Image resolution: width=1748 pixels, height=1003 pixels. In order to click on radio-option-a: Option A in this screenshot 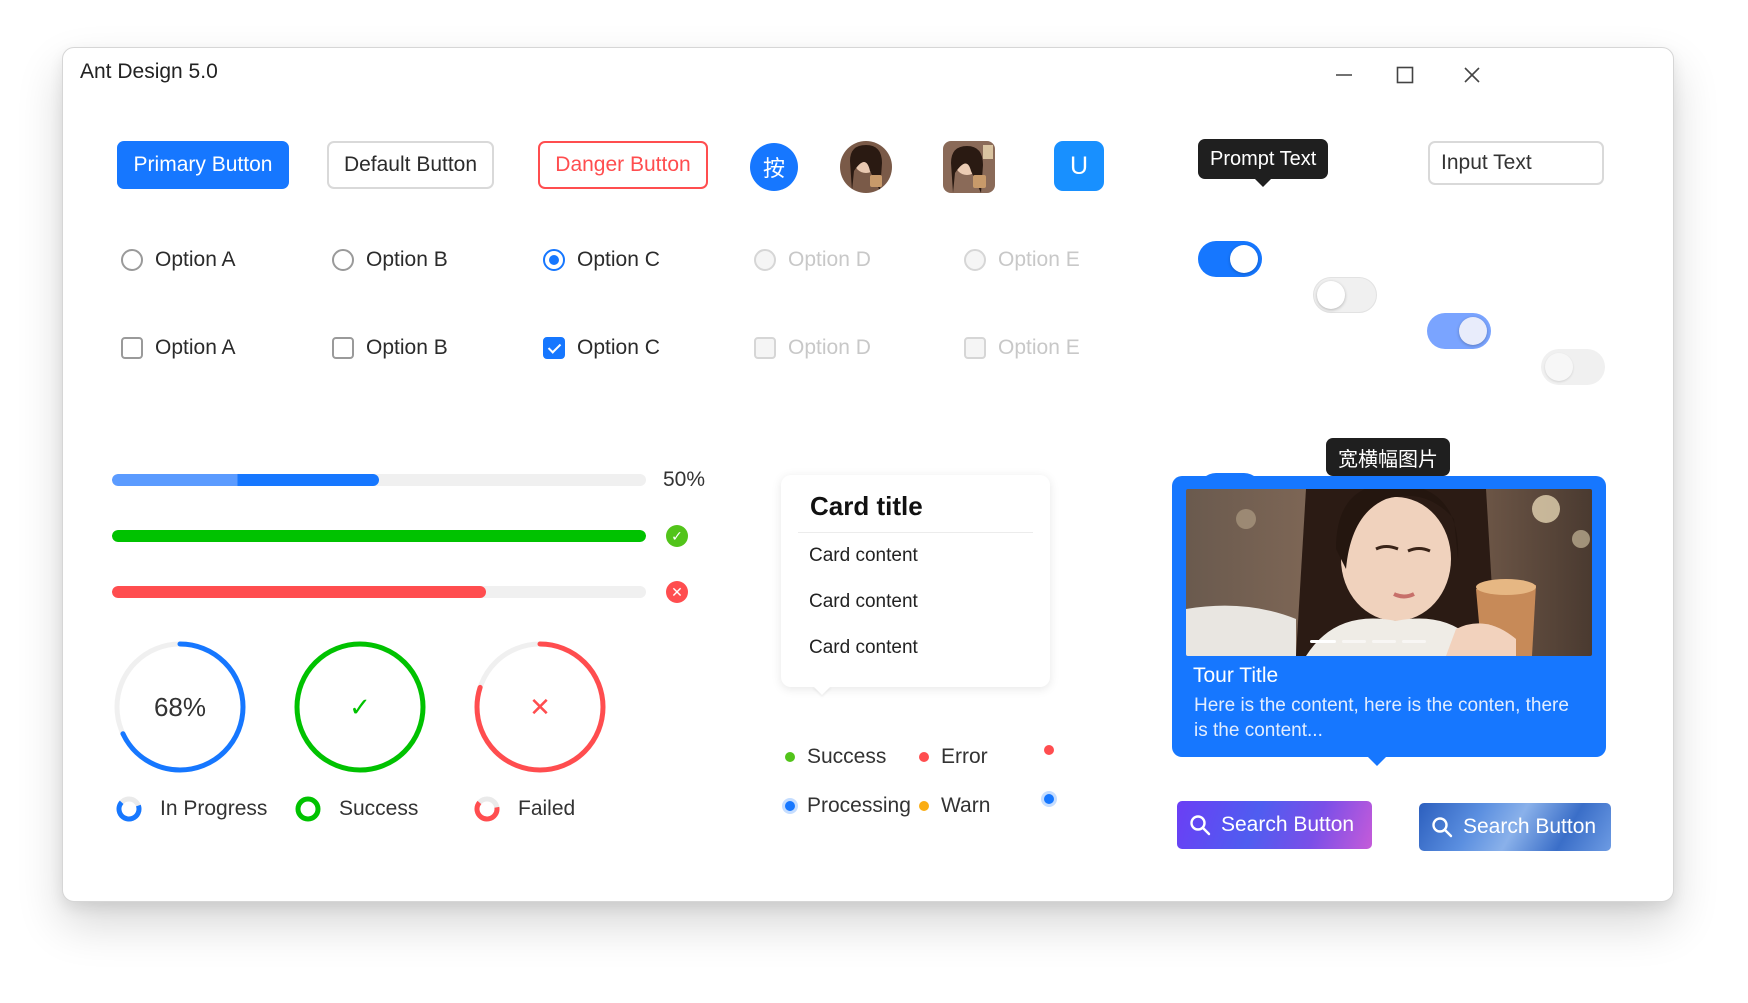, I will do `click(178, 260)`.